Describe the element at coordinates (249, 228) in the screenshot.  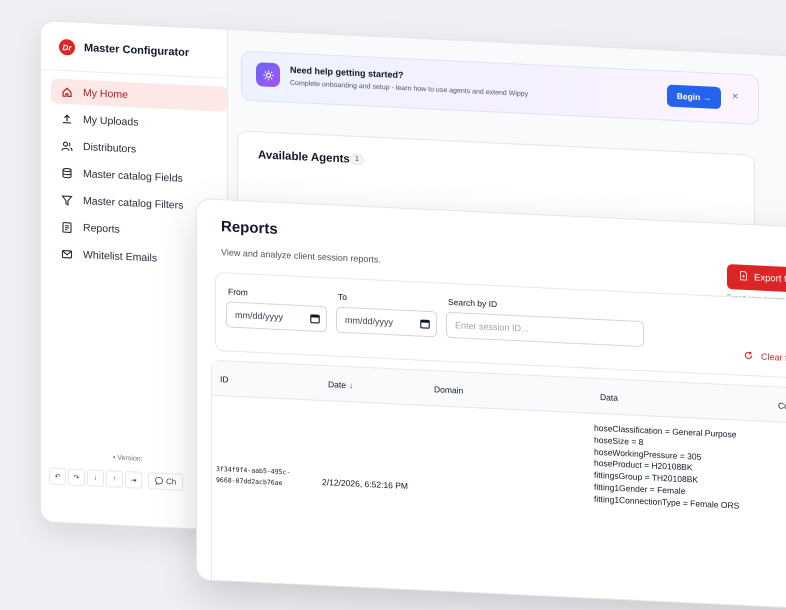
I see `page-title: Reports` at that location.